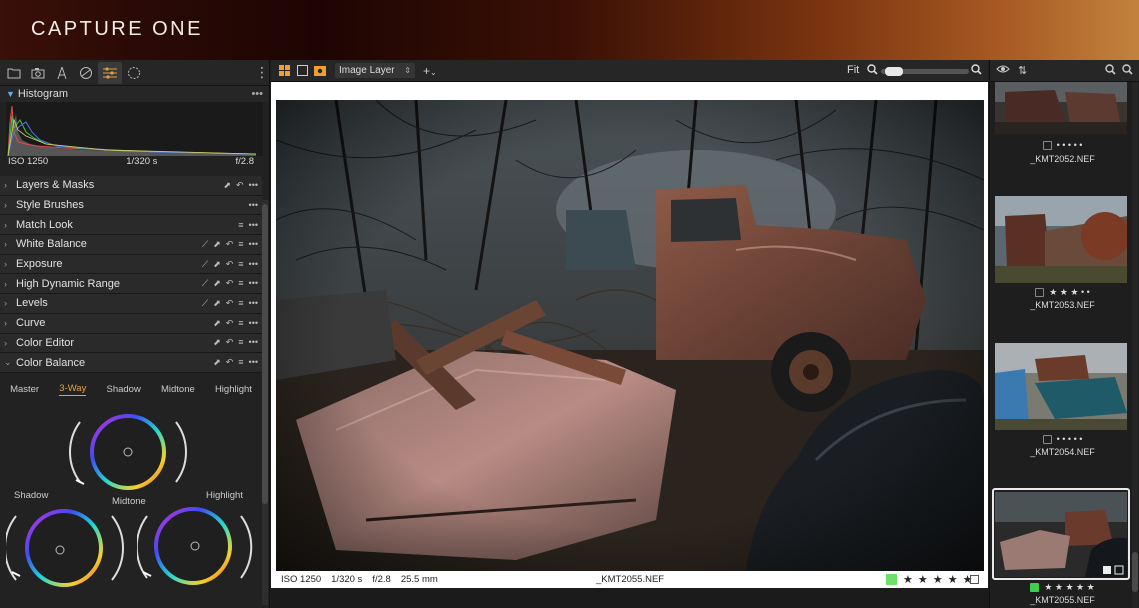 Image resolution: width=1139 pixels, height=608 pixels. What do you see at coordinates (124, 389) in the screenshot?
I see `tab-shadow: Shadow` at bounding box center [124, 389].